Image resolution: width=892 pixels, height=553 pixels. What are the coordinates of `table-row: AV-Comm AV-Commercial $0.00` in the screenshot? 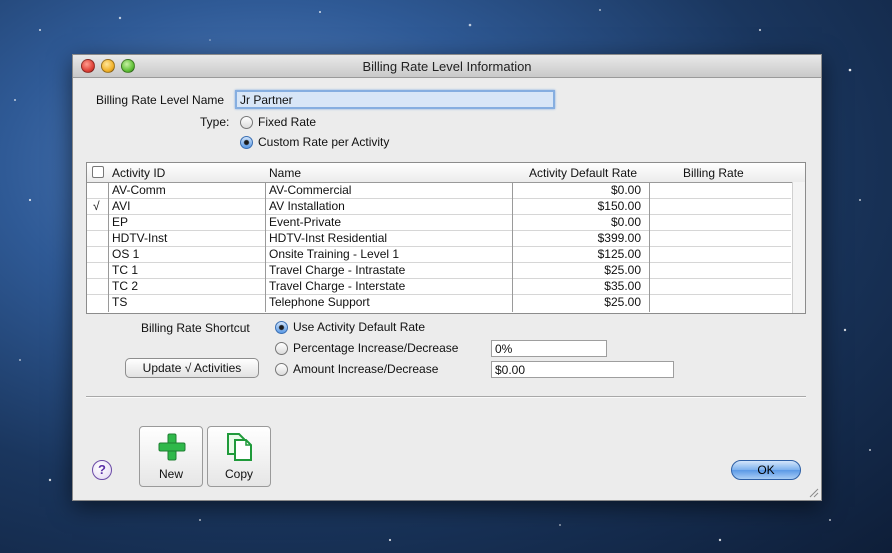 It's located at (439, 190).